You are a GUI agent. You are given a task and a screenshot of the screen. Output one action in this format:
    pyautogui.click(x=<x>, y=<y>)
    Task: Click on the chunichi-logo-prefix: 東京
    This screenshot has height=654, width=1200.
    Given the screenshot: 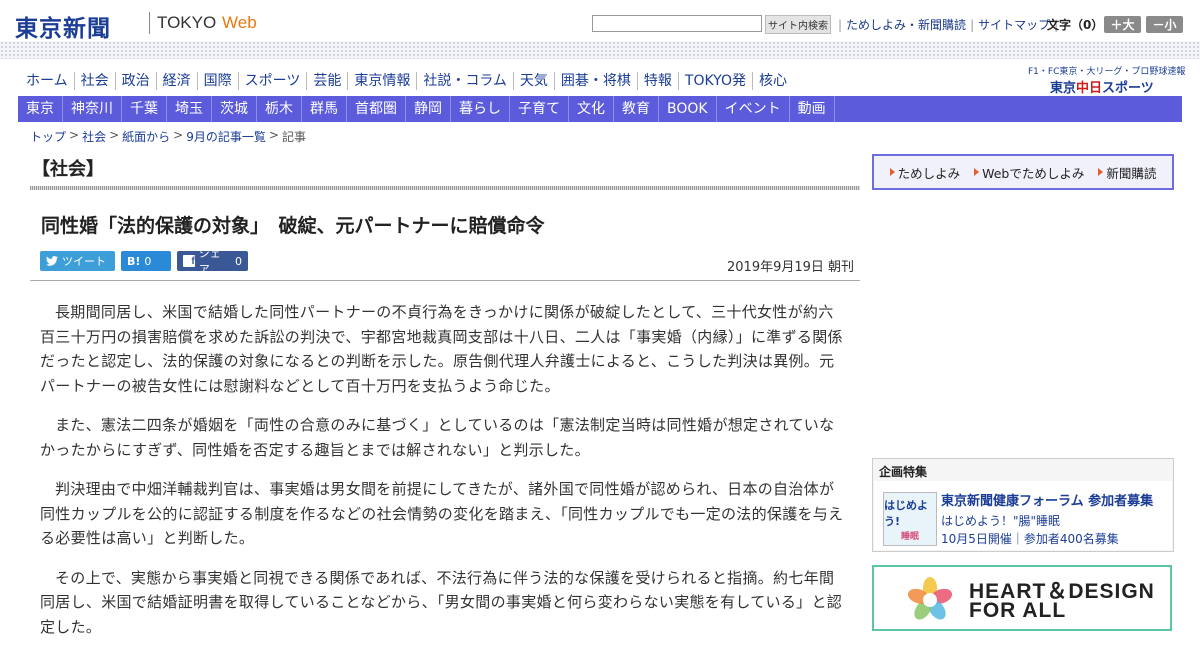 What is the action you would take?
    pyautogui.click(x=1063, y=88)
    